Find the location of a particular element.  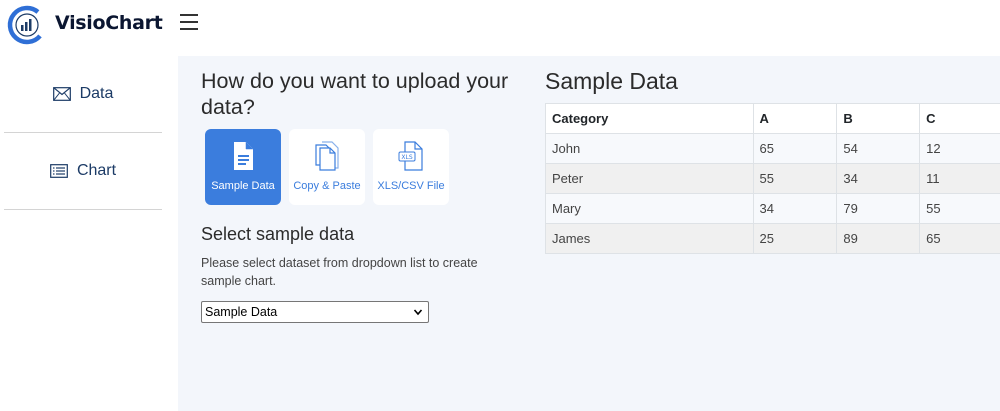

sidebar-item-label: Data is located at coordinates (96, 93).